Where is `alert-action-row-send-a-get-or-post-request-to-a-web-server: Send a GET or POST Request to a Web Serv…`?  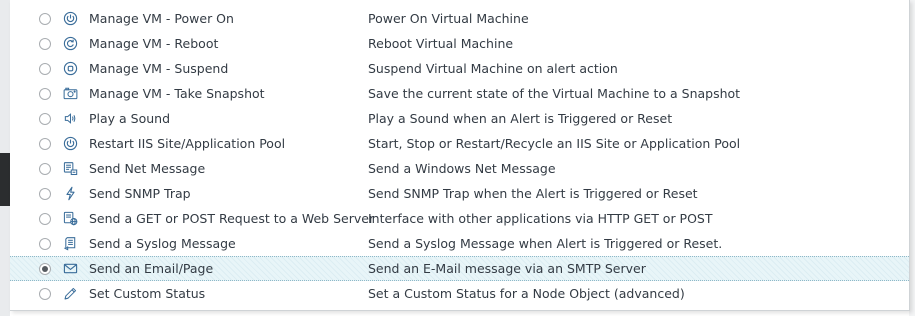
alert-action-row-send-a-get-or-post-request-to-a-web-server: Send a GET or POST Request to a Web Serv… is located at coordinates (459, 218).